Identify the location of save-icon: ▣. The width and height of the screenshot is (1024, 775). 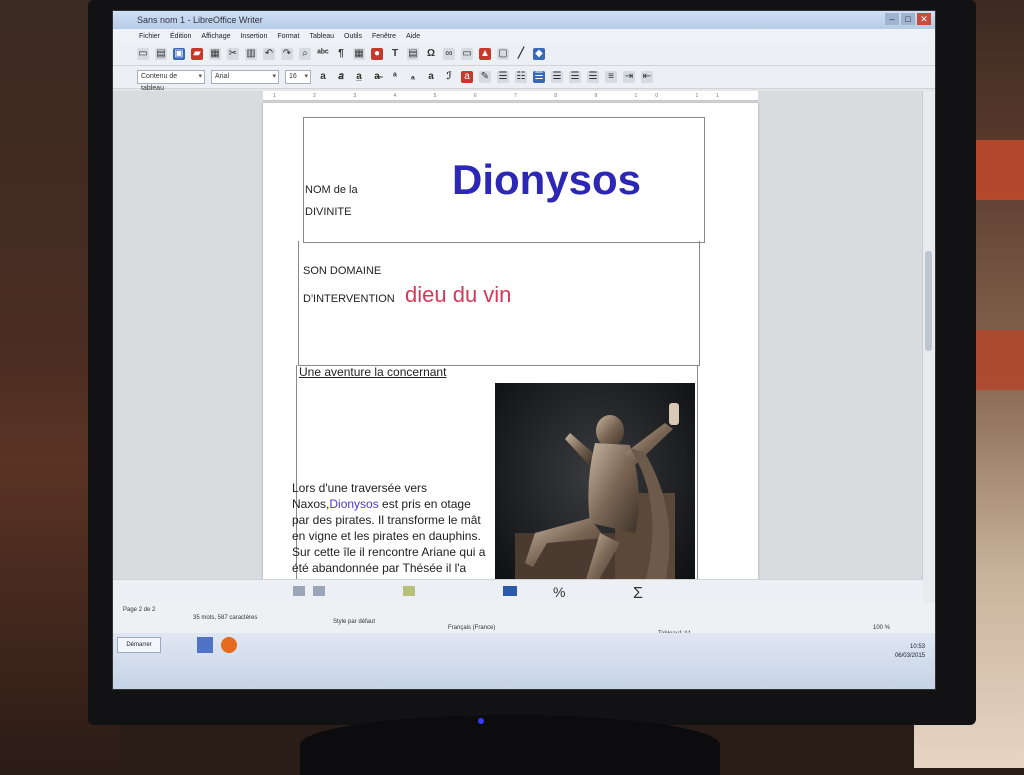
(179, 54).